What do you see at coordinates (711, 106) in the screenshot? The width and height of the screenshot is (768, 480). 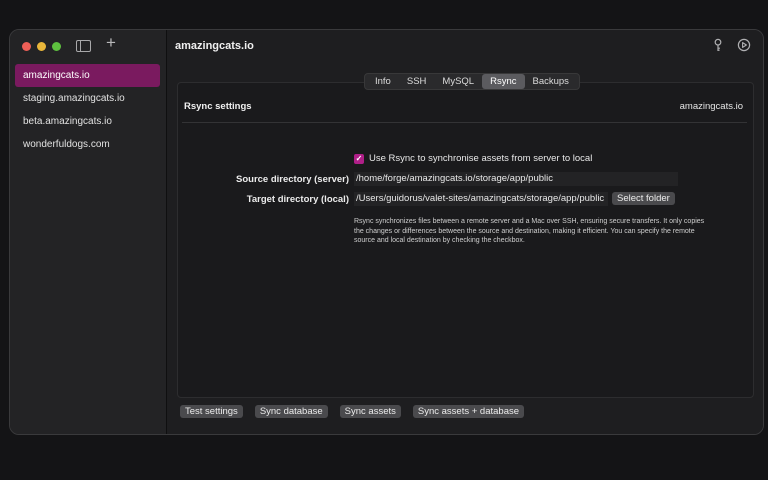 I see `section-site-name: amazingcats.io` at bounding box center [711, 106].